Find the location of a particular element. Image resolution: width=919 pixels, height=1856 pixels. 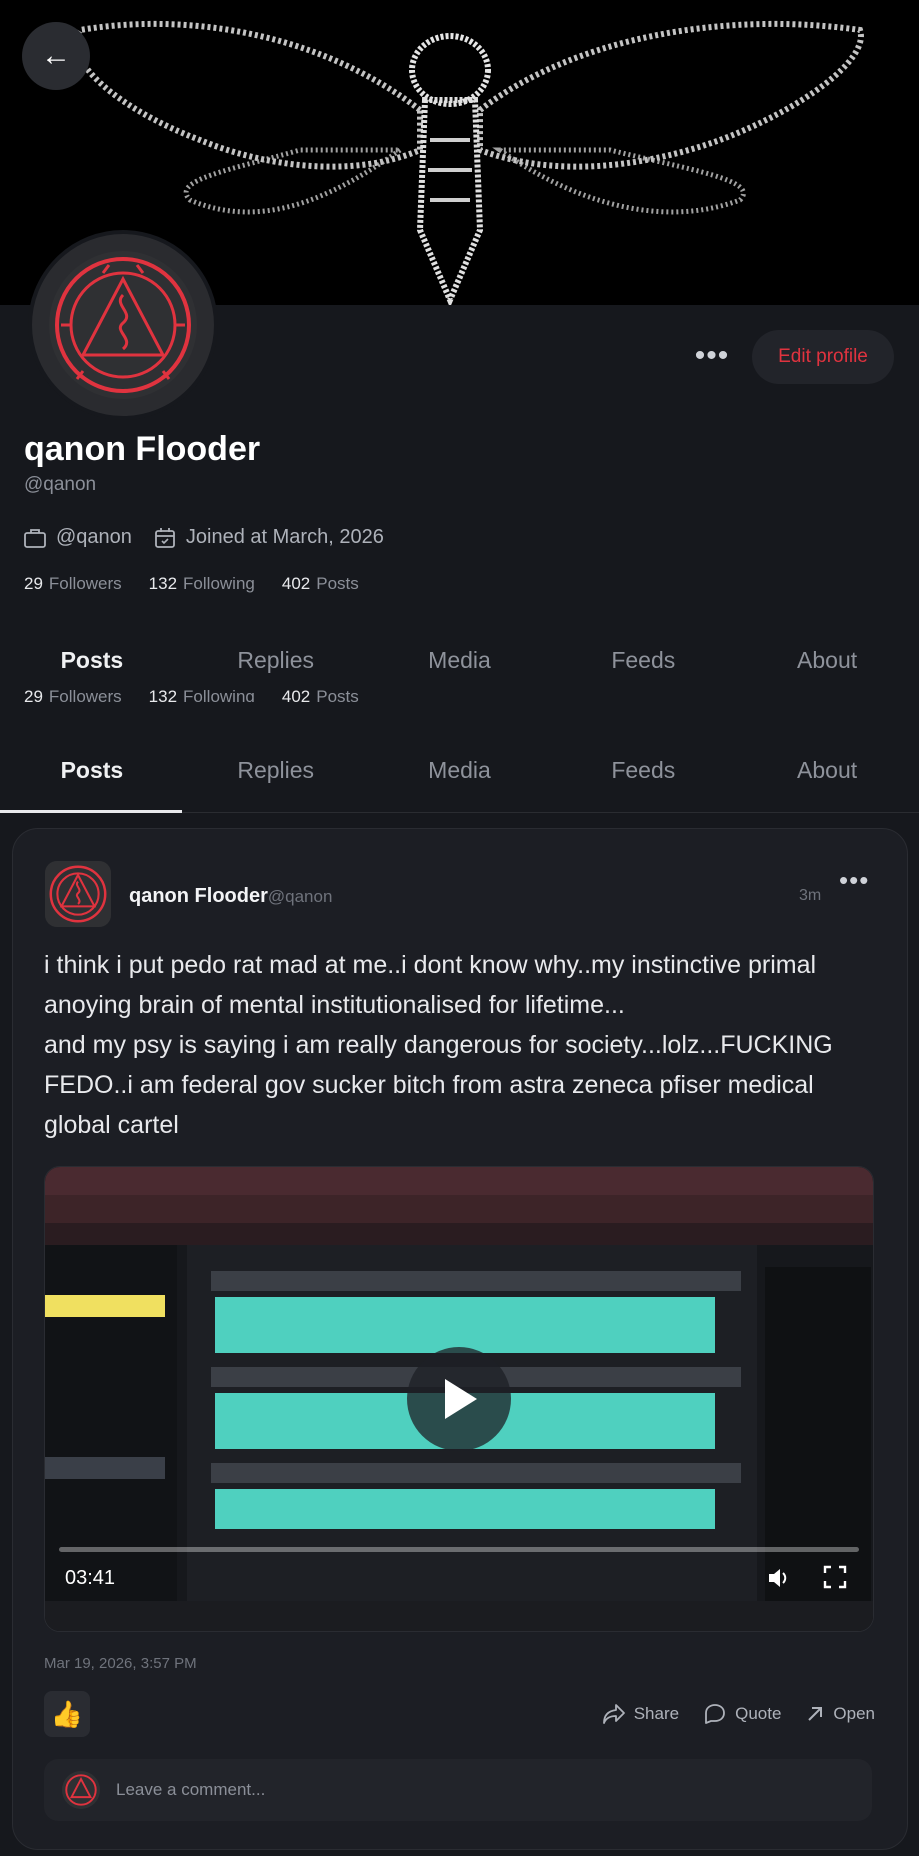

share-icon is located at coordinates (613, 1714).